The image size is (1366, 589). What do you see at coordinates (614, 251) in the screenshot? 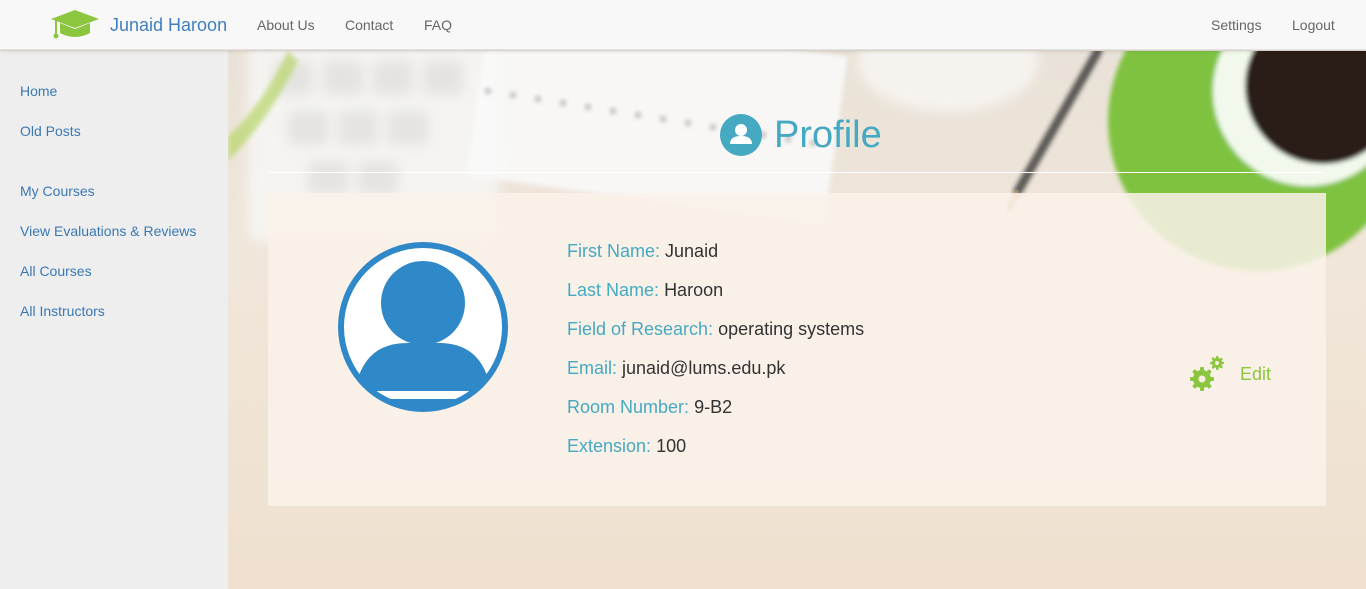
I see `field-label: First Name:` at bounding box center [614, 251].